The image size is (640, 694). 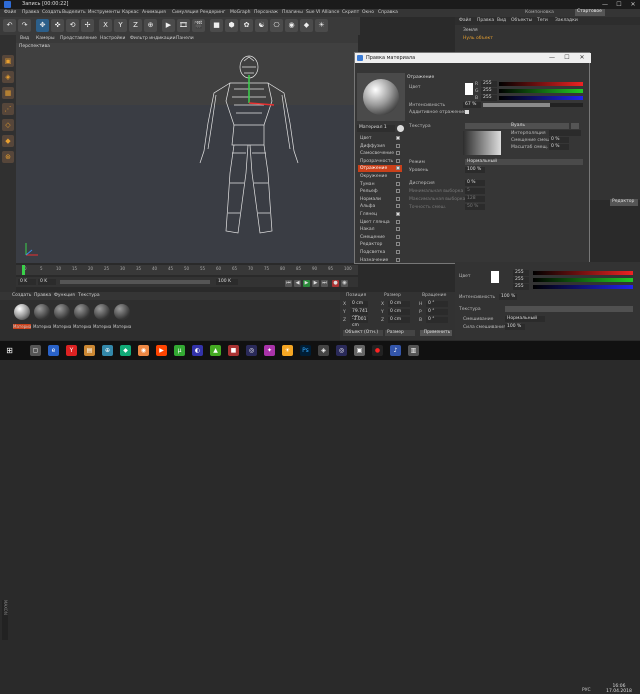 What do you see at coordinates (380, 161) in the screenshot?
I see `channel-item: Прозрачность` at bounding box center [380, 161].